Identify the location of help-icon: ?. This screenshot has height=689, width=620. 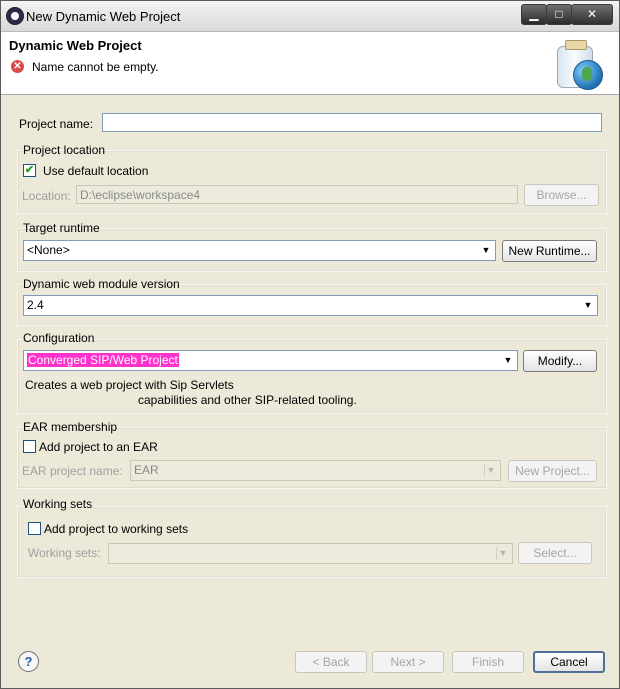
(28, 661).